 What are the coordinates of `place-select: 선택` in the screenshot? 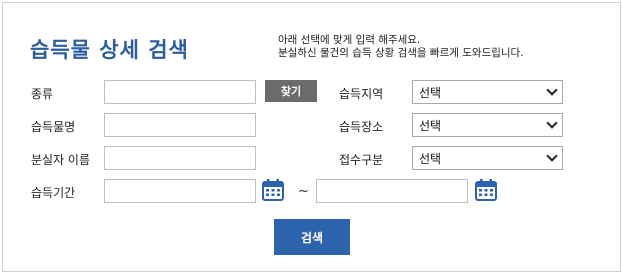 It's located at (487, 125).